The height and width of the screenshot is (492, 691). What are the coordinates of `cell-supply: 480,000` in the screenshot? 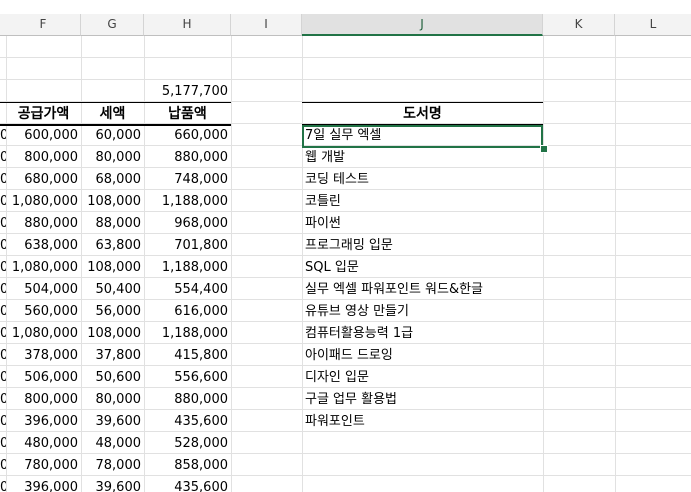 It's located at (43, 444).